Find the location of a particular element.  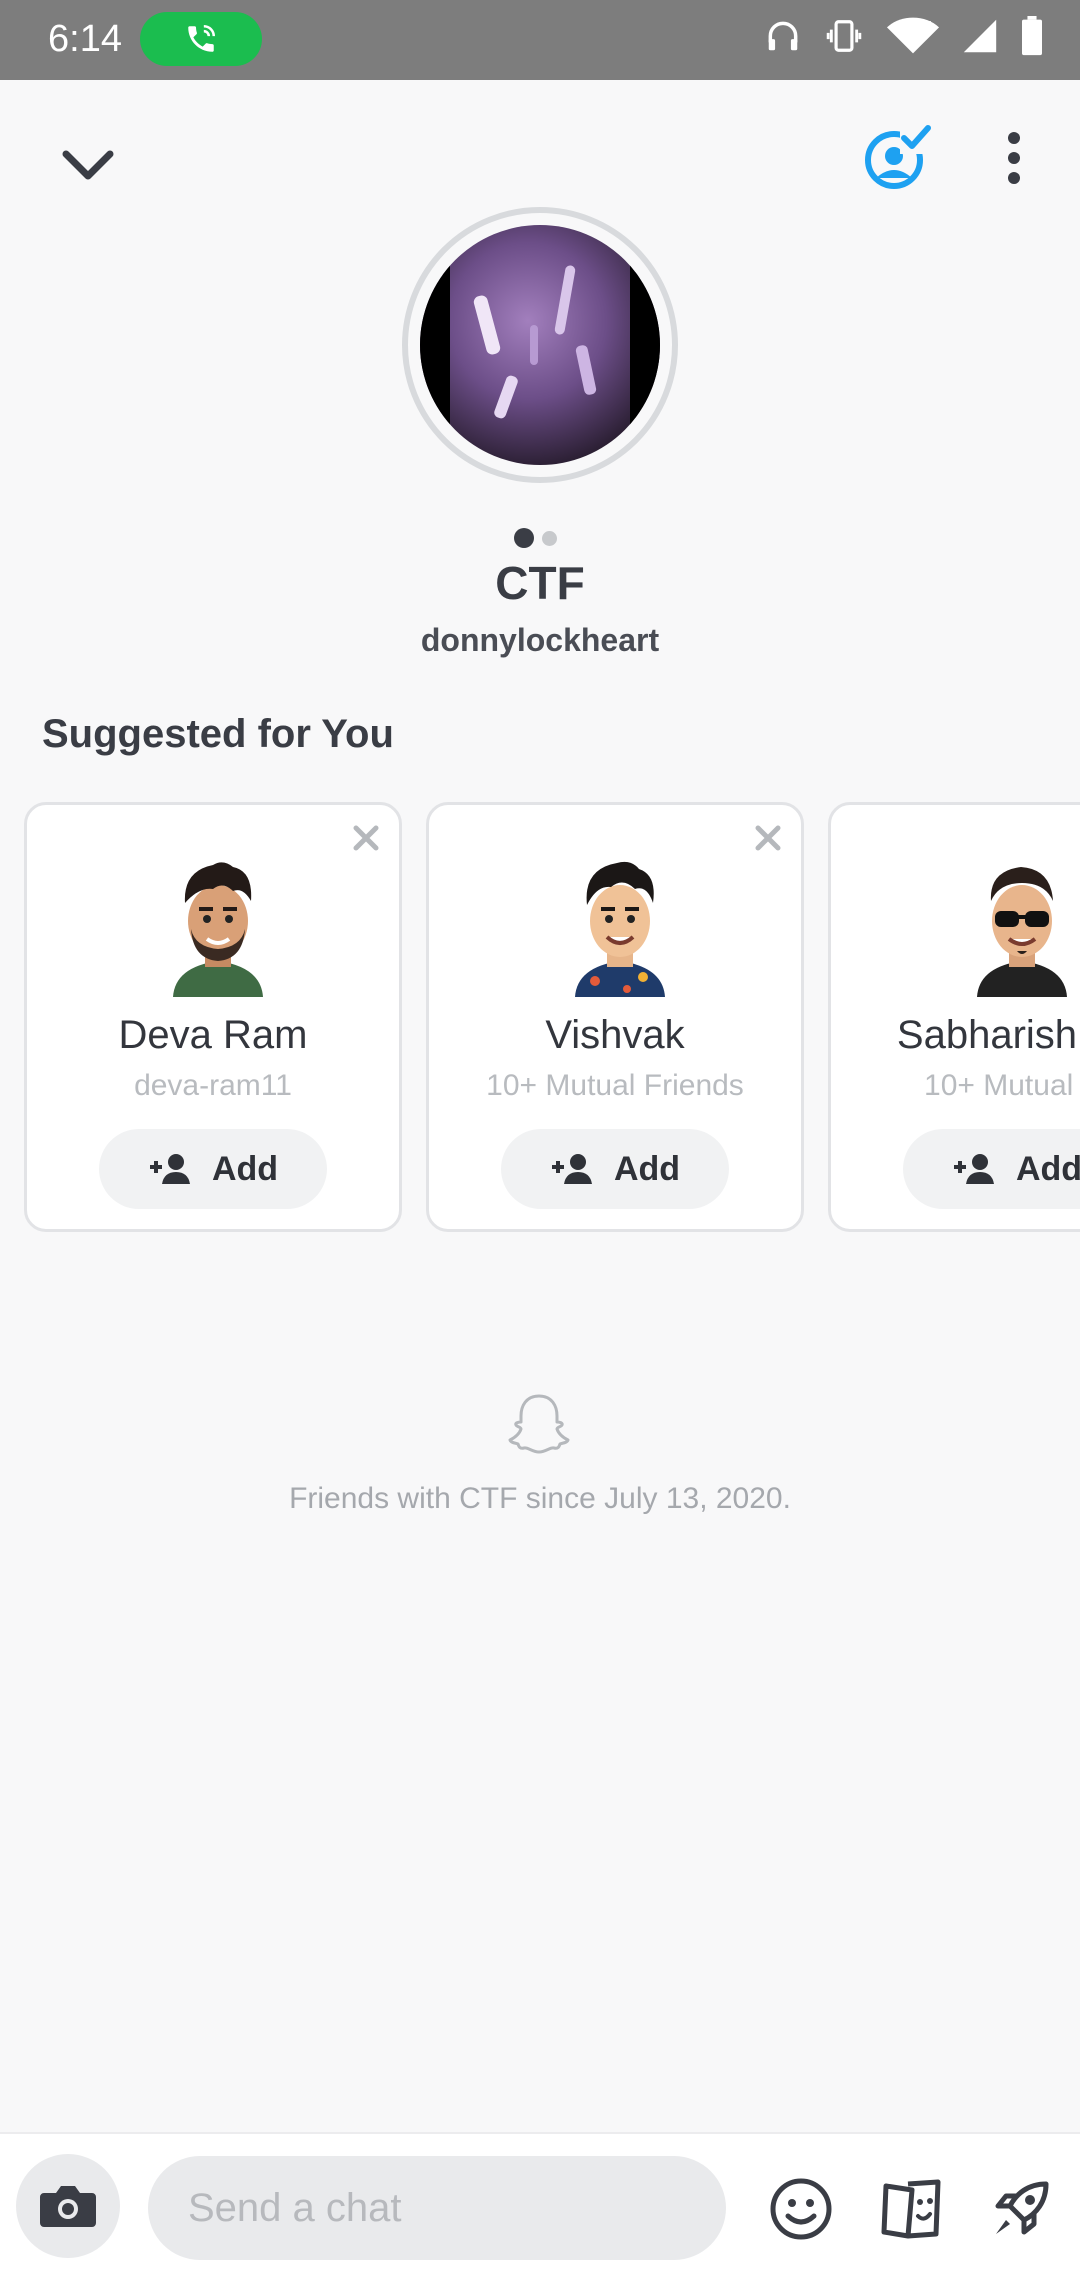

chat-input is located at coordinates (437, 2208).